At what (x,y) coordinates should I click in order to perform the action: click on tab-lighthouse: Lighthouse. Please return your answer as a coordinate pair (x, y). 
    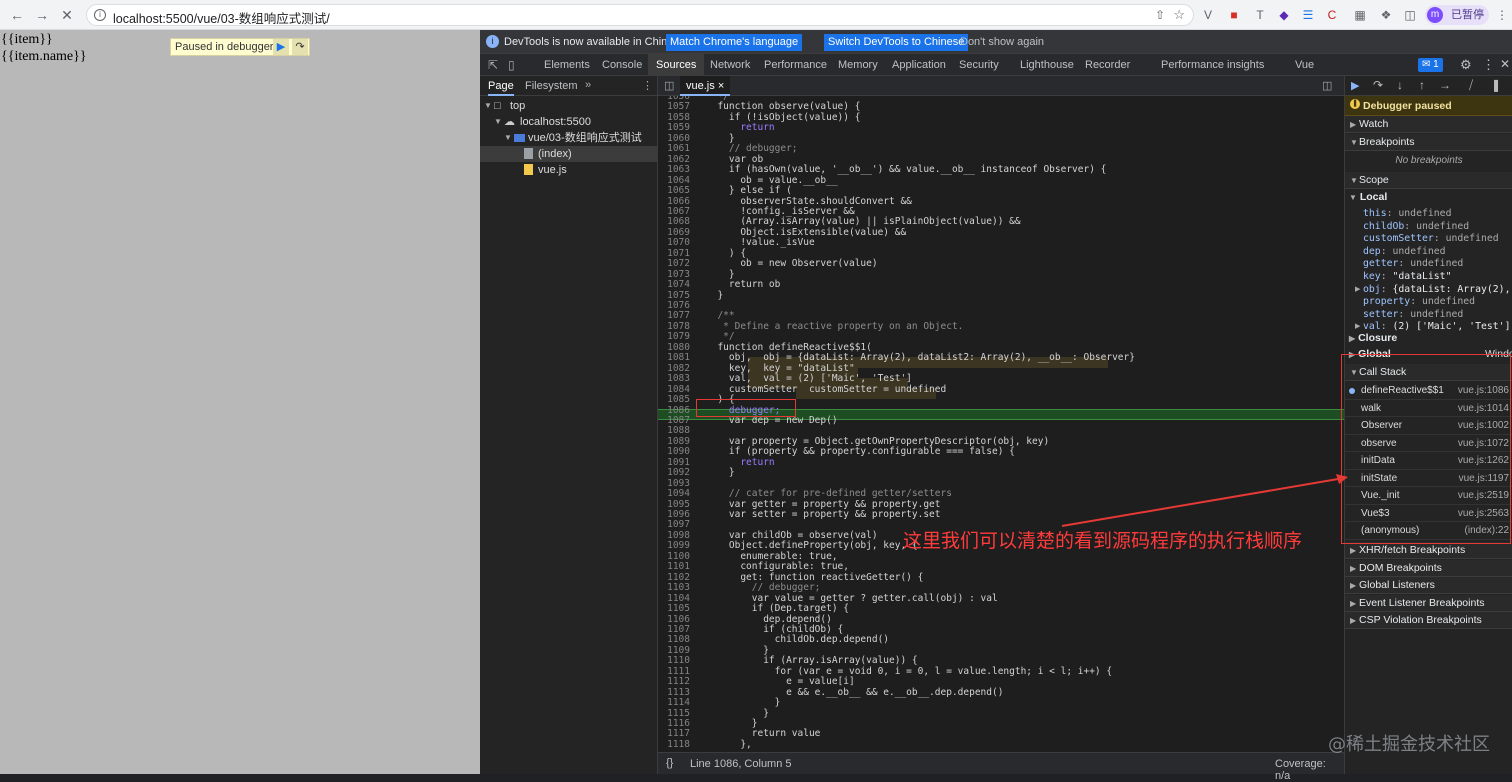
    Looking at the image, I should click on (1047, 65).